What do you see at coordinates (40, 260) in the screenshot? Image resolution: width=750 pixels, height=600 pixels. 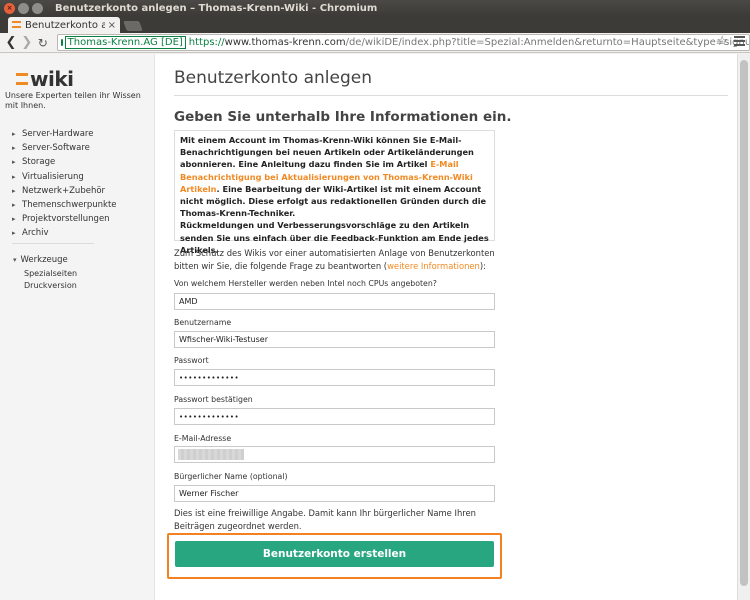 I see `sidebar-tools-toggle: ▾ Werkzeuge` at bounding box center [40, 260].